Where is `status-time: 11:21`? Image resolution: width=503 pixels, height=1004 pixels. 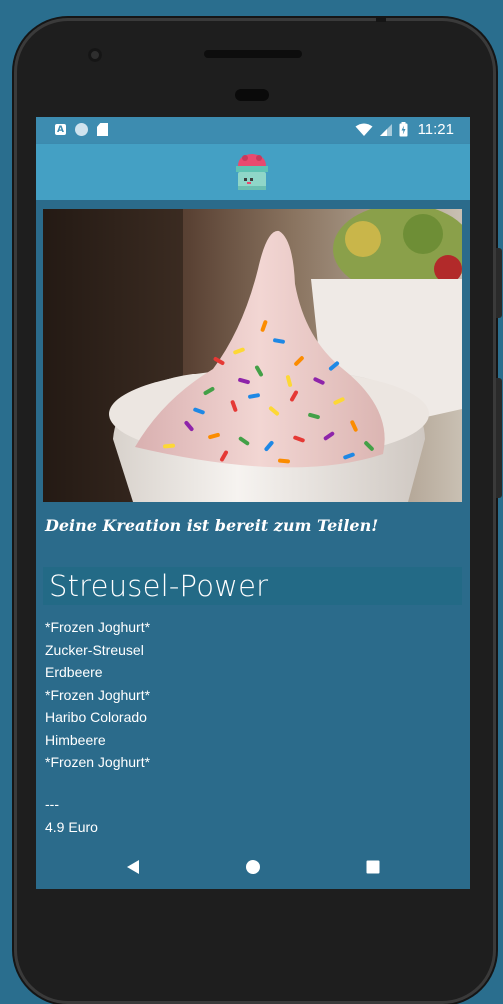 status-time: 11:21 is located at coordinates (435, 129).